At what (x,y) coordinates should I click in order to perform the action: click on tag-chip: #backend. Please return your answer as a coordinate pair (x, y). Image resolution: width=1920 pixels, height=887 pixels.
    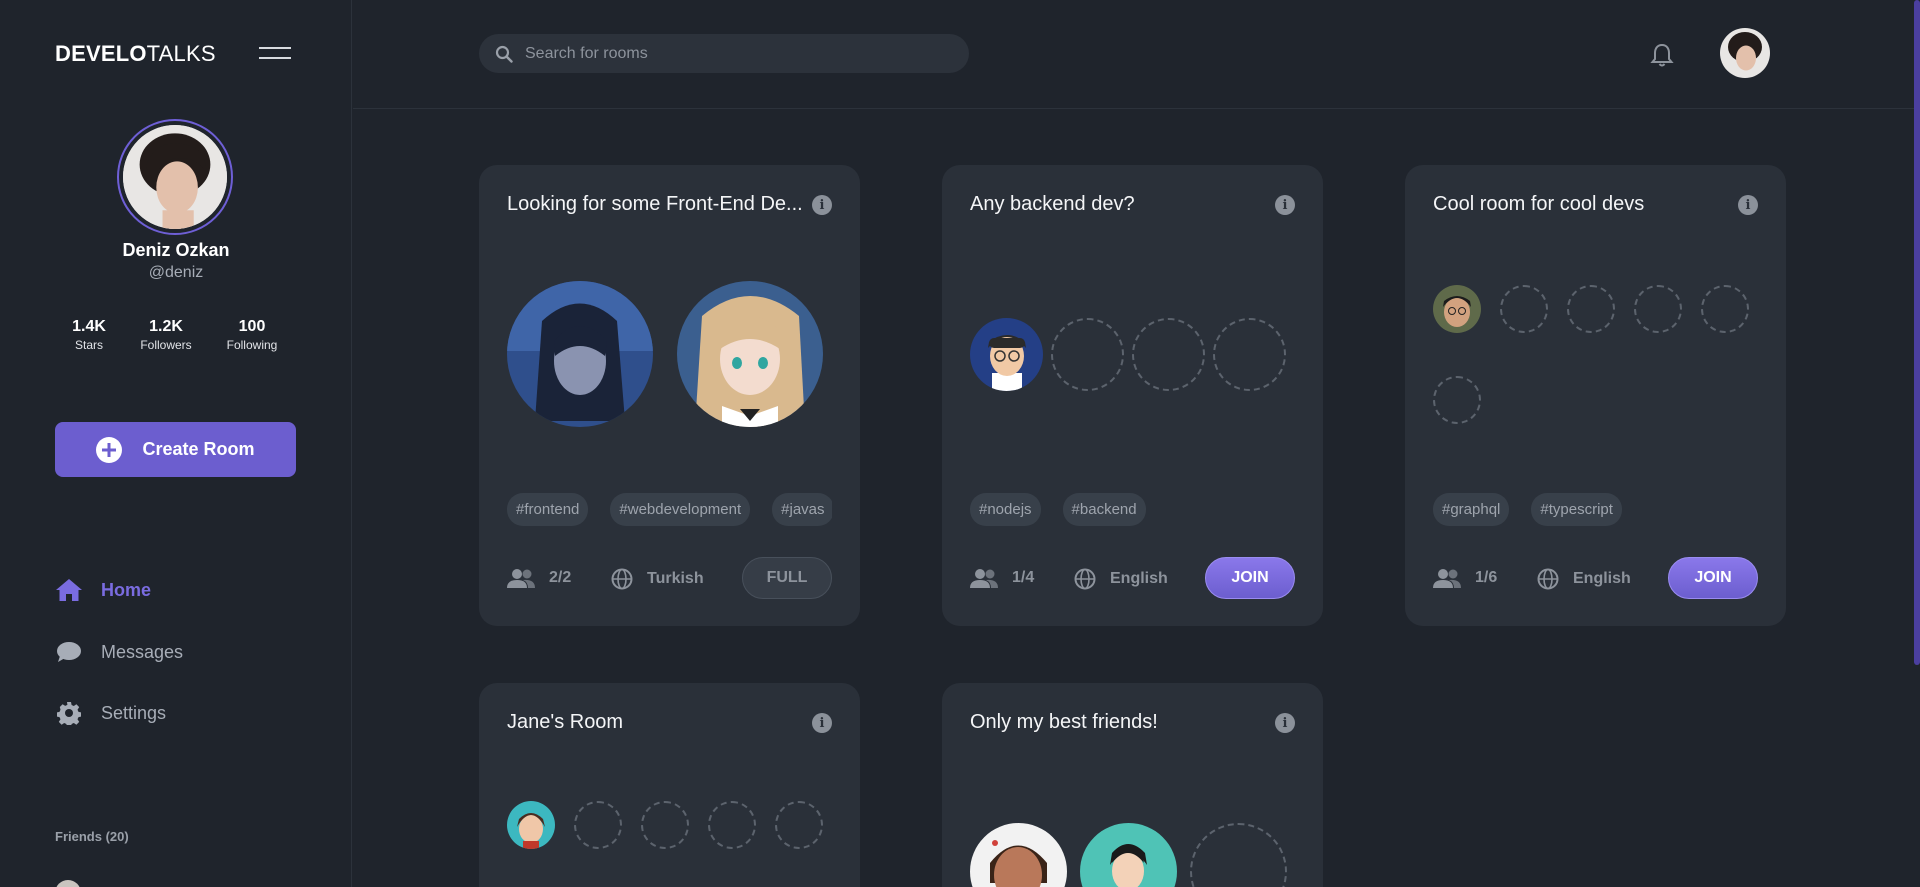
    Looking at the image, I should click on (1104, 509).